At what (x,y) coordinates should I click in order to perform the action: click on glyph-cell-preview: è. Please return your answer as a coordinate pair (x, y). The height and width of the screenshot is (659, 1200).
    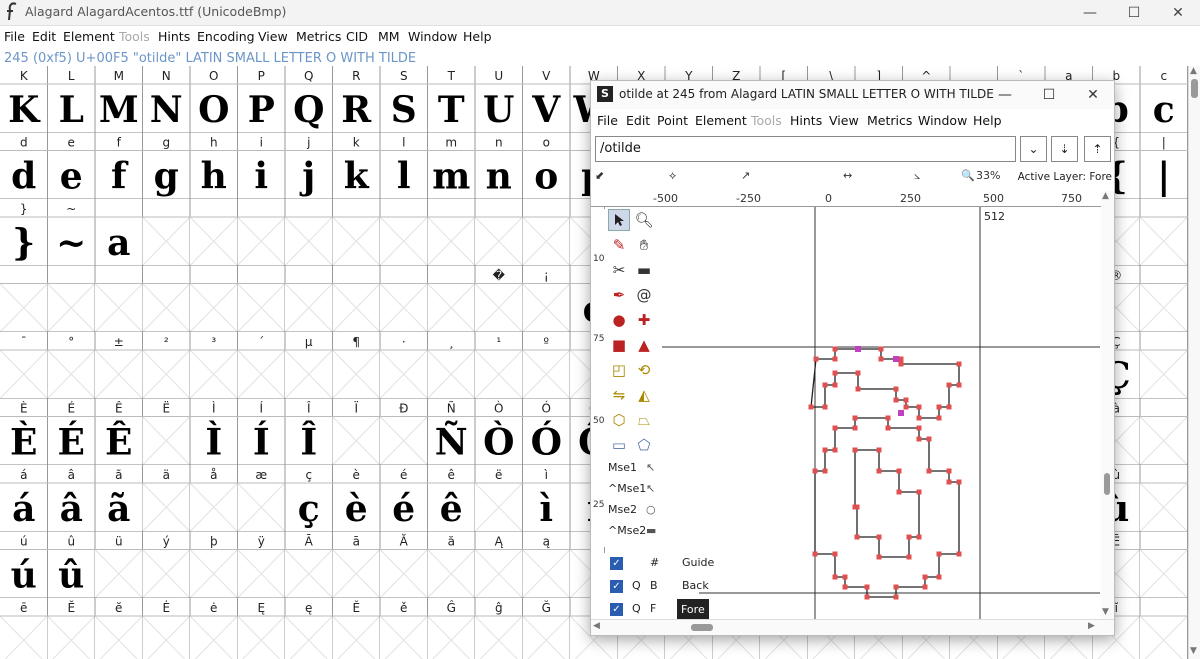
    Looking at the image, I should click on (356, 509).